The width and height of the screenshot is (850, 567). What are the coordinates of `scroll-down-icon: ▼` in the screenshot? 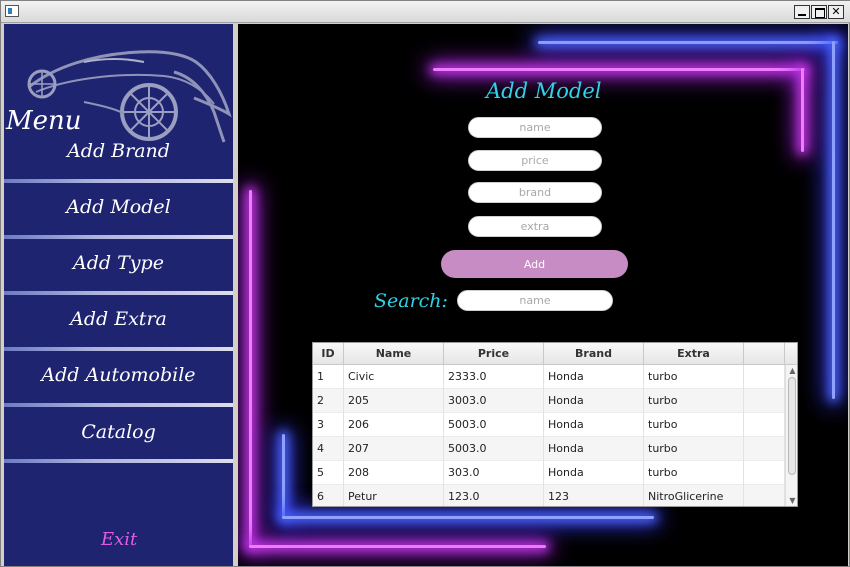 It's located at (792, 501).